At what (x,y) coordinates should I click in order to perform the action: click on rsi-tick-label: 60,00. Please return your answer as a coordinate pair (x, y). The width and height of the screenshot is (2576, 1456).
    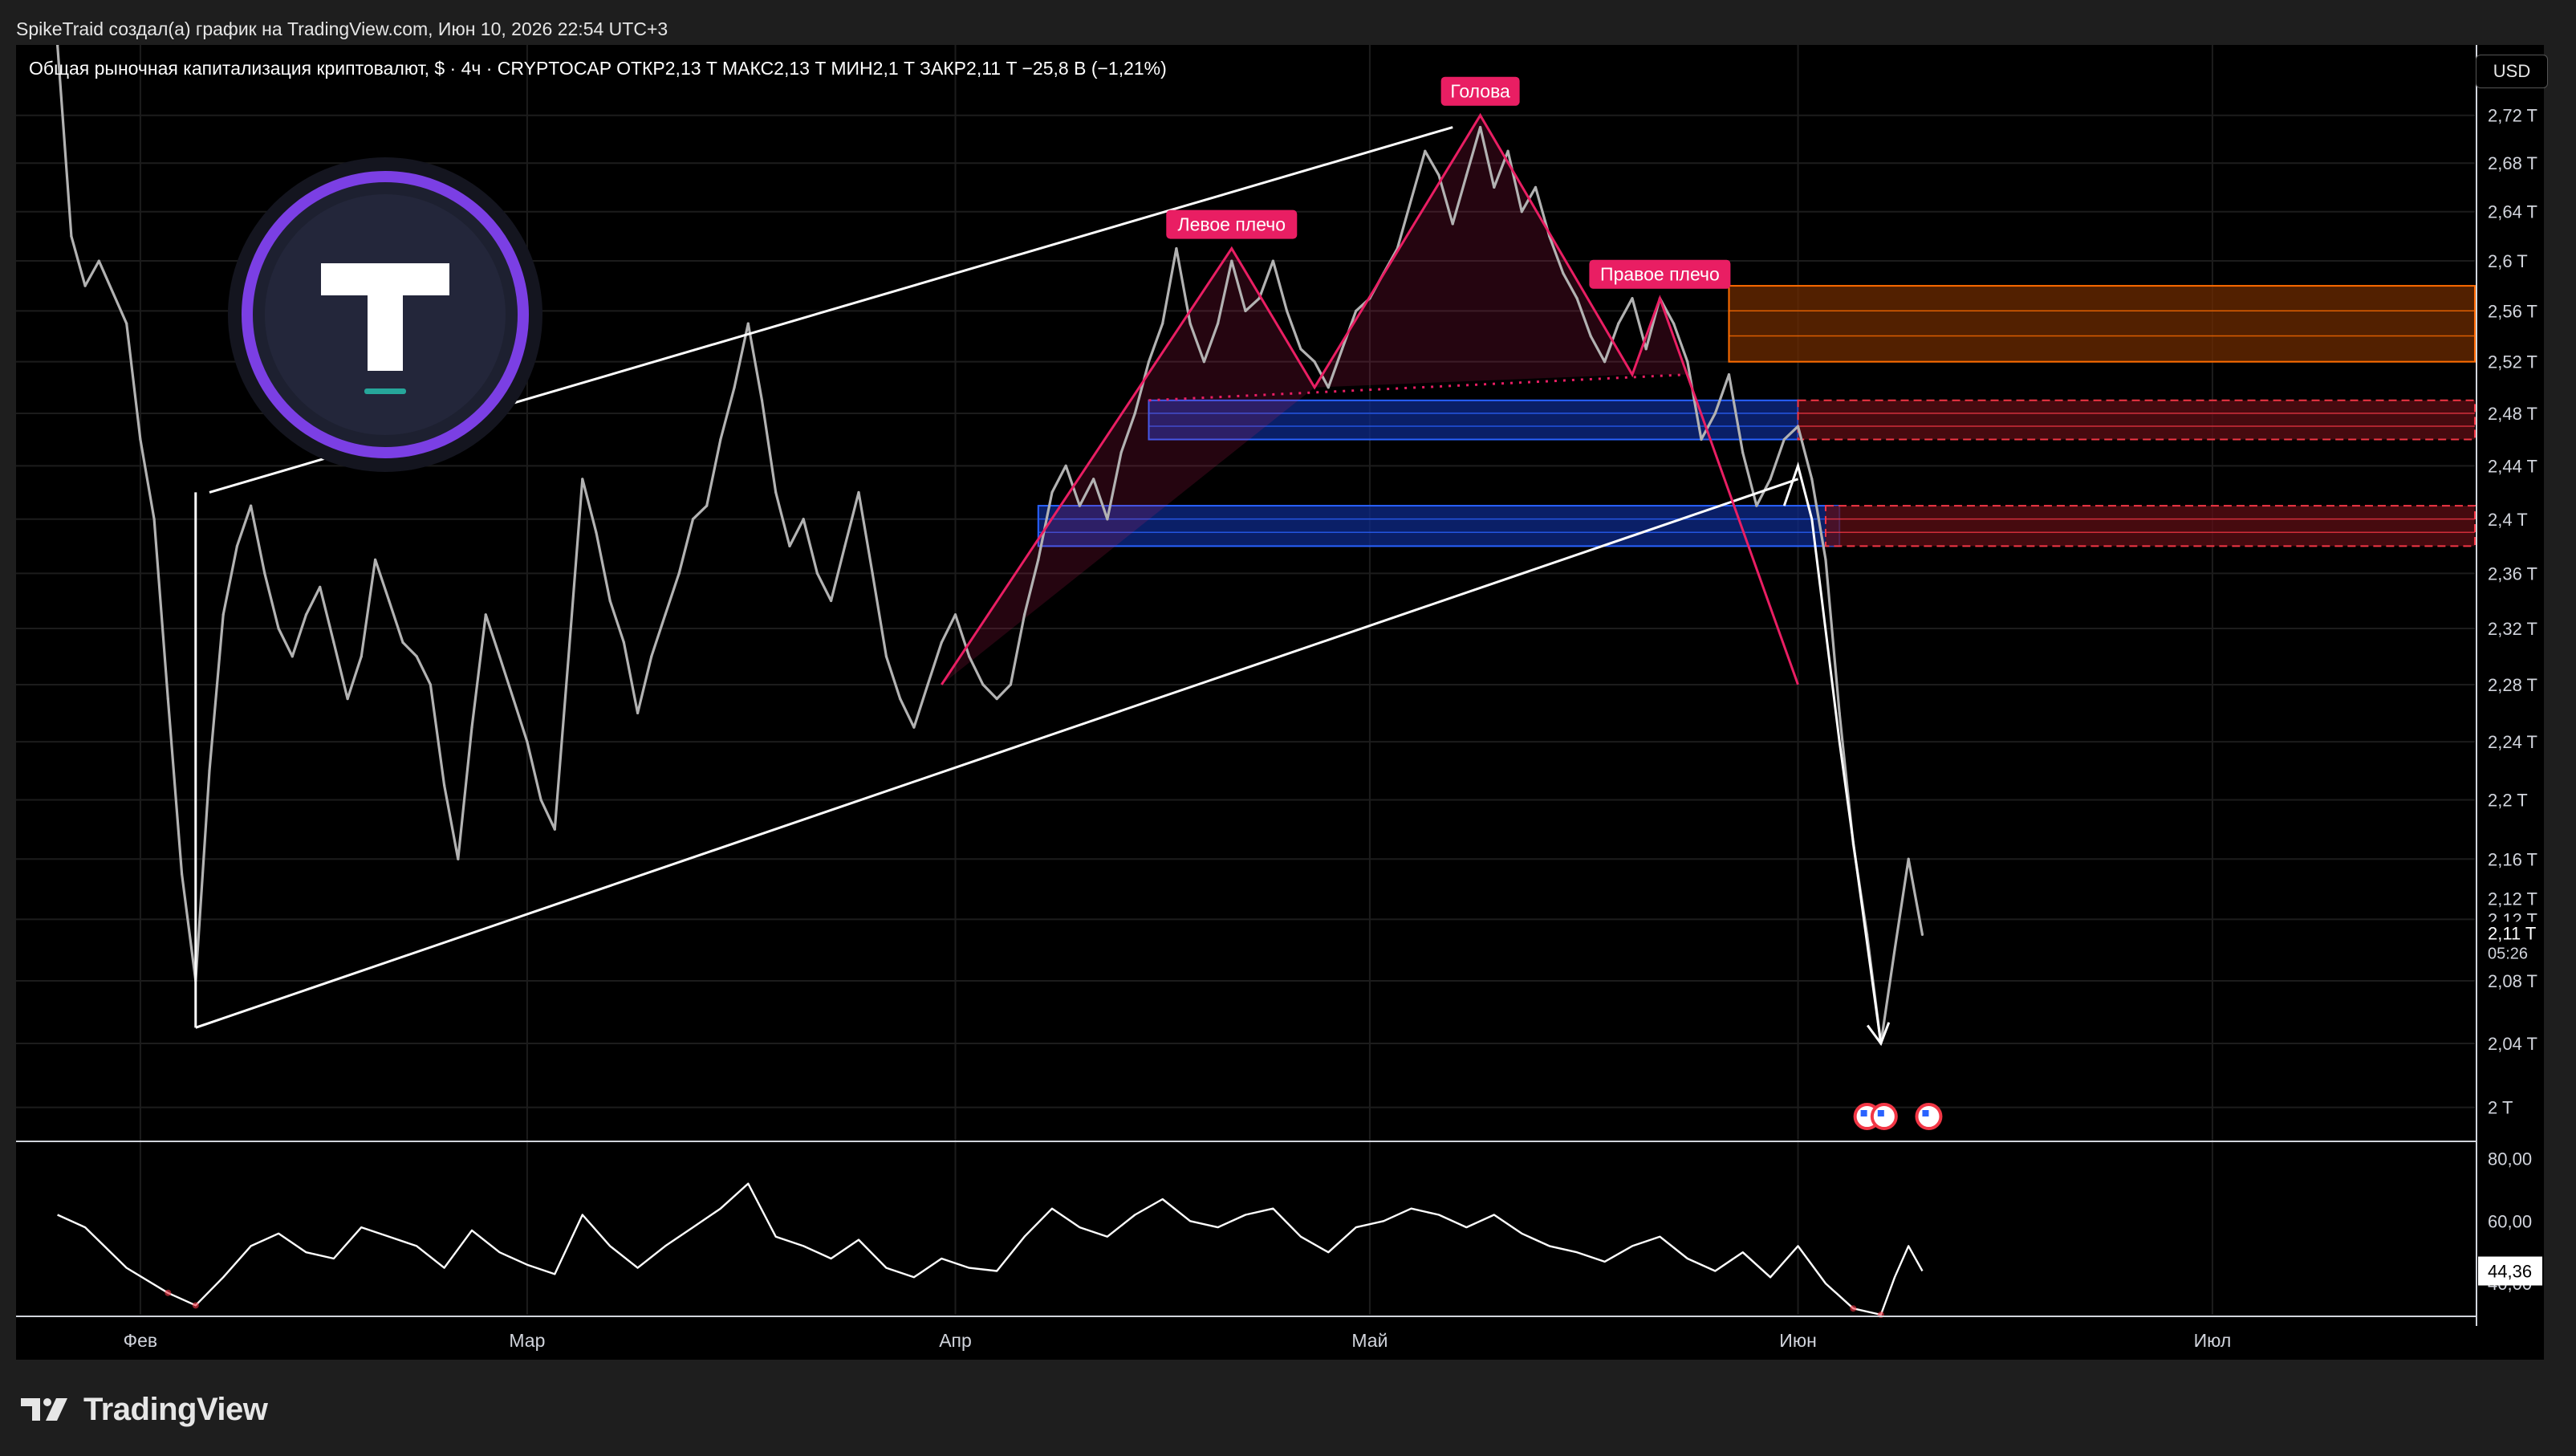
    Looking at the image, I should click on (2510, 1221).